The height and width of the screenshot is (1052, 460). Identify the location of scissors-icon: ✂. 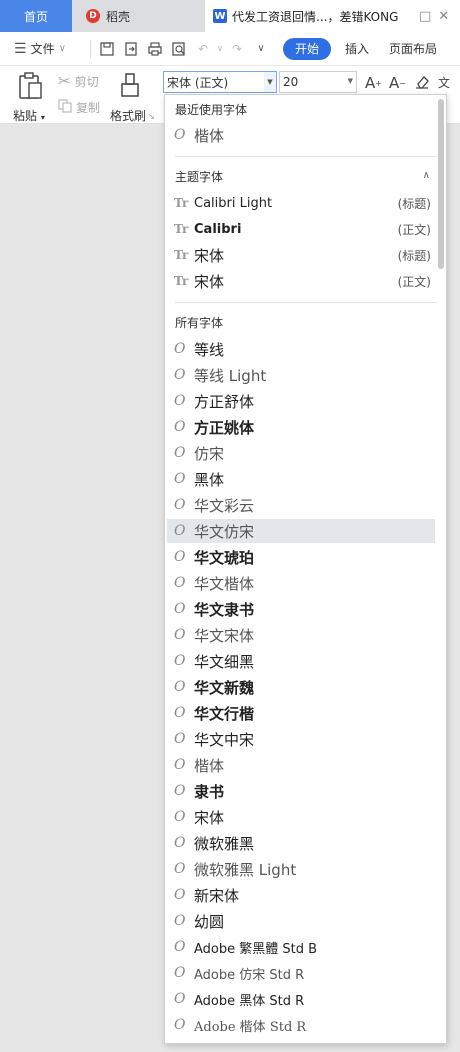
(64, 81).